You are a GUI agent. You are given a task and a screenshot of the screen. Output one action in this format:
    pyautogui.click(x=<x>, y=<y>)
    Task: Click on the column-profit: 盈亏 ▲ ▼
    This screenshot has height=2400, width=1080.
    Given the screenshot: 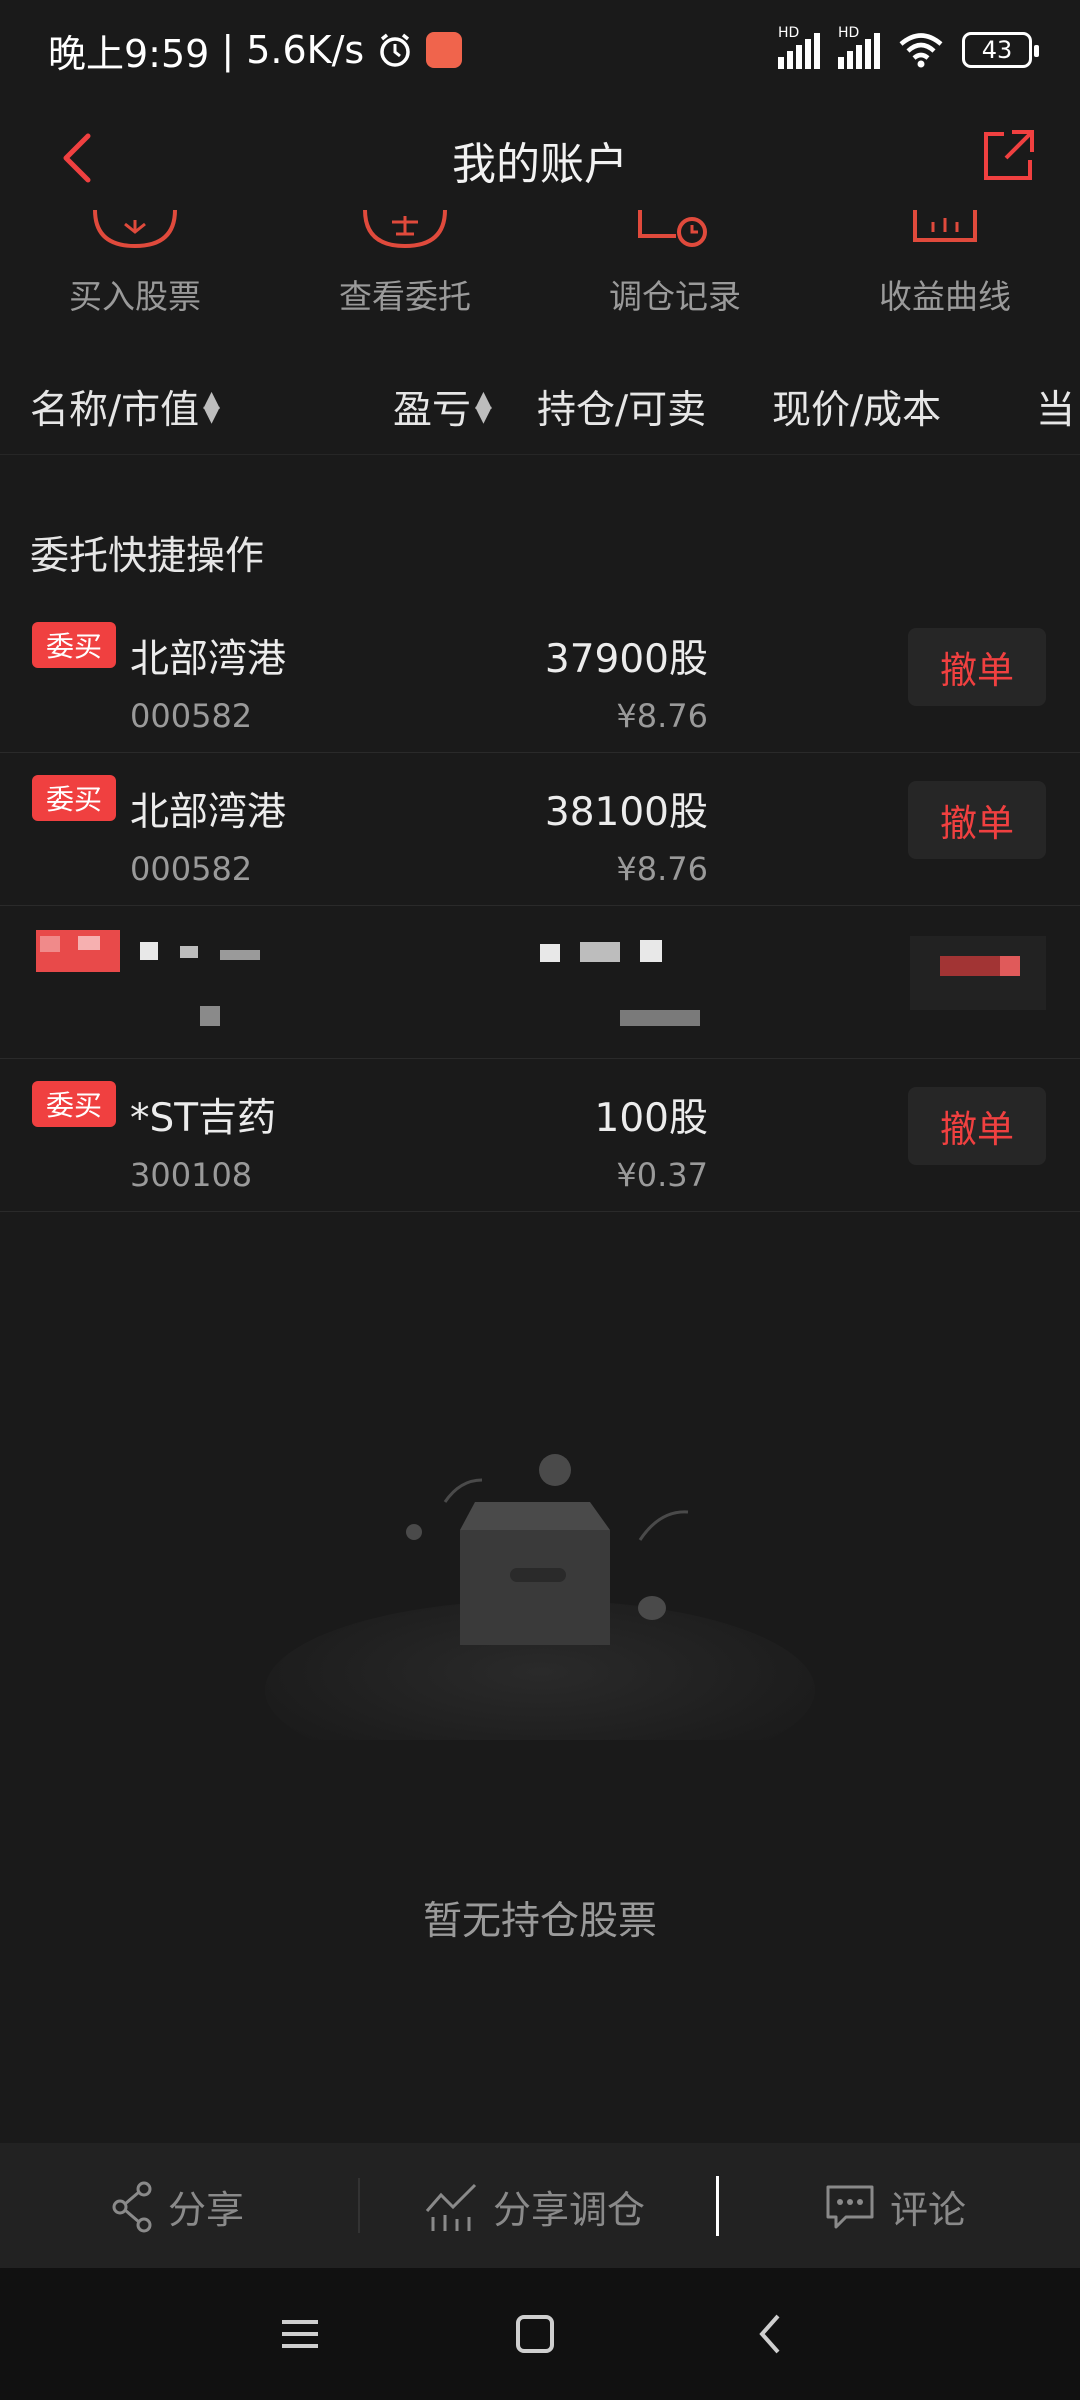 What is the action you would take?
    pyautogui.click(x=442, y=407)
    